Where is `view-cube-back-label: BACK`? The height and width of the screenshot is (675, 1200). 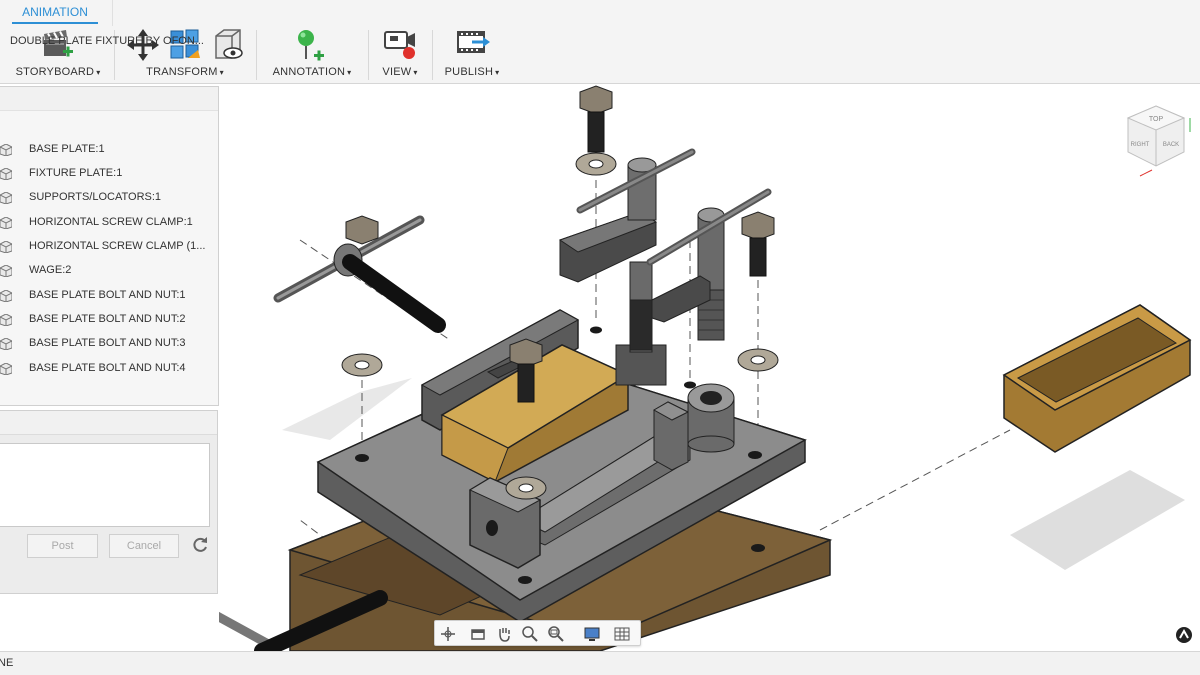
view-cube-back-label: BACK is located at coordinates (1171, 145).